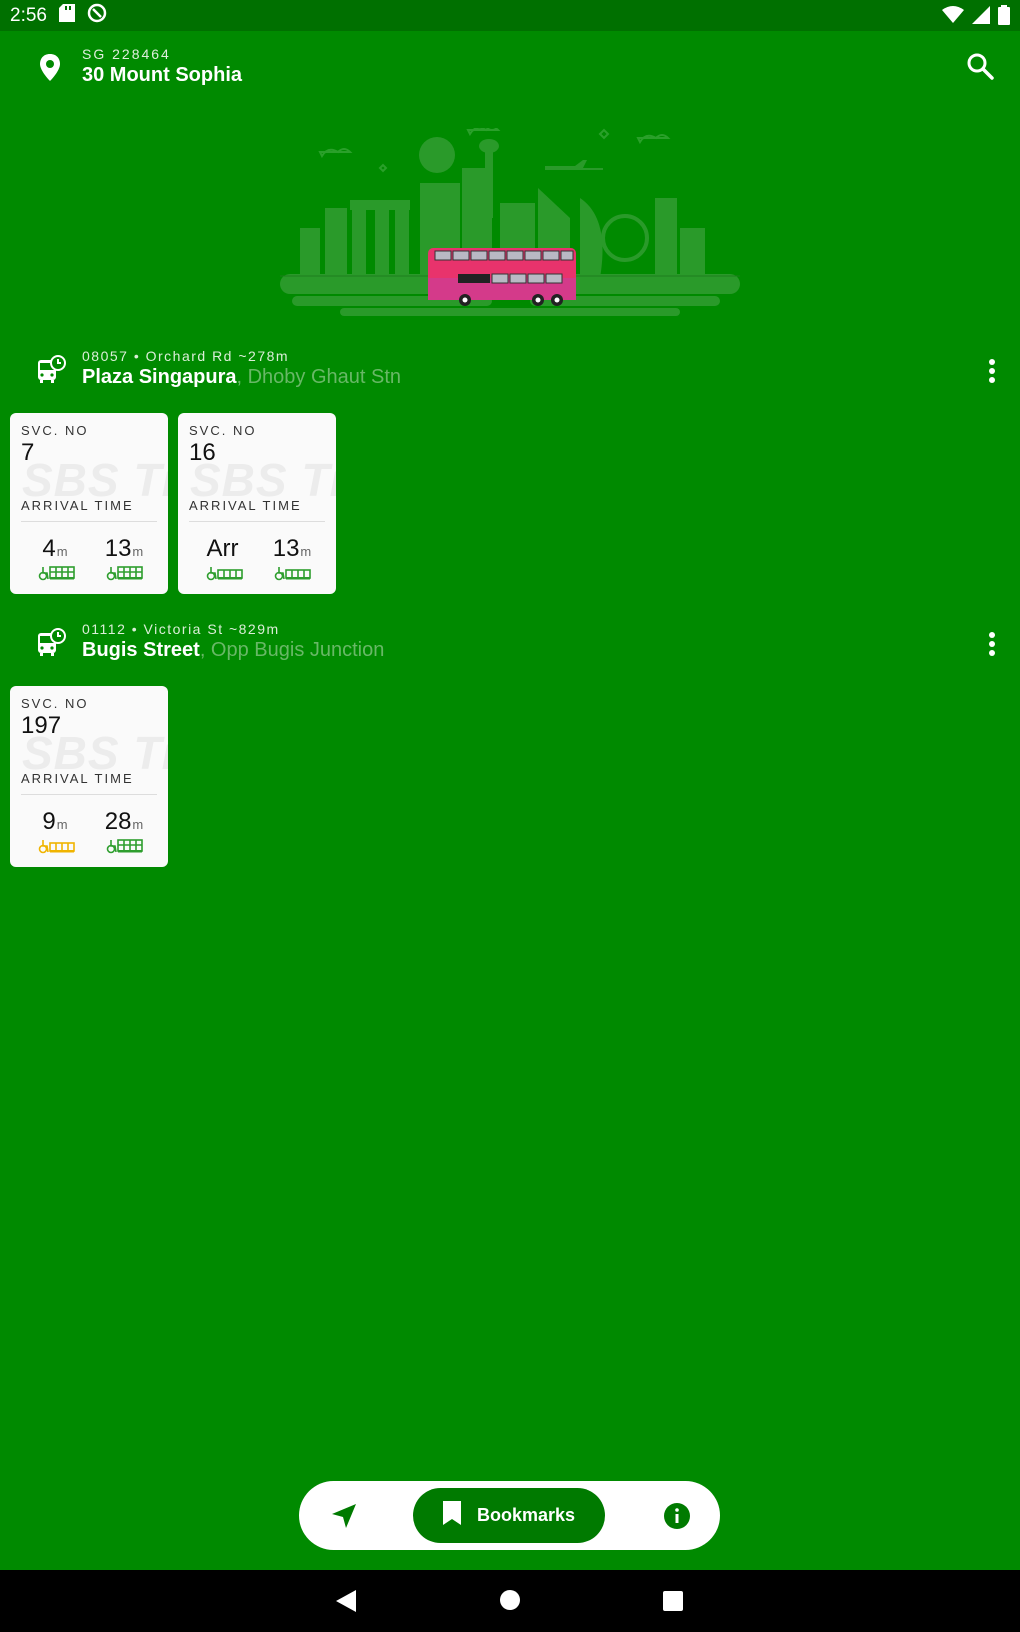 The width and height of the screenshot is (1020, 1632). I want to click on bus-stop-meta: 08057 • Orchard Rd ~278m, so click(186, 356).